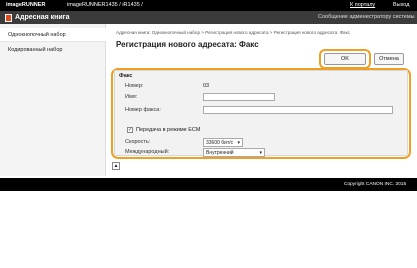  Describe the element at coordinates (345, 59) in the screenshot. I see `ok-button: OK` at that location.